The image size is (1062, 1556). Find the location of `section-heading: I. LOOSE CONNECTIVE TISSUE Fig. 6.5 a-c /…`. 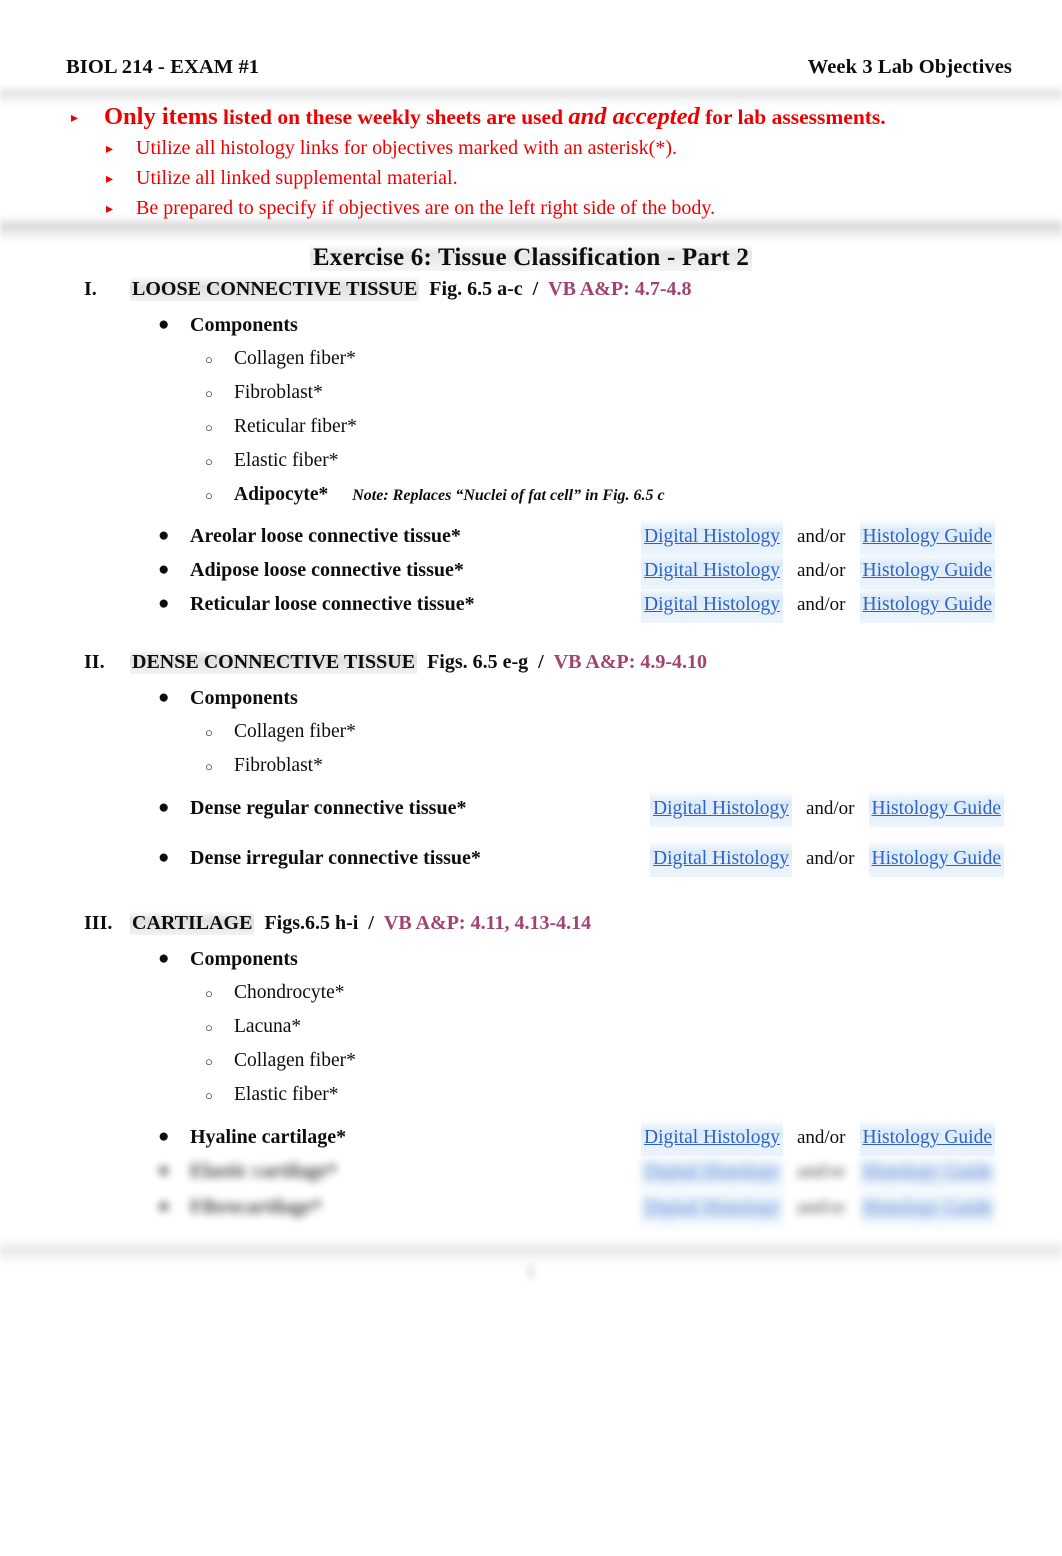

section-heading: I. LOOSE CONNECTIVE TISSUE Fig. 6.5 a-c /… is located at coordinates (531, 289).